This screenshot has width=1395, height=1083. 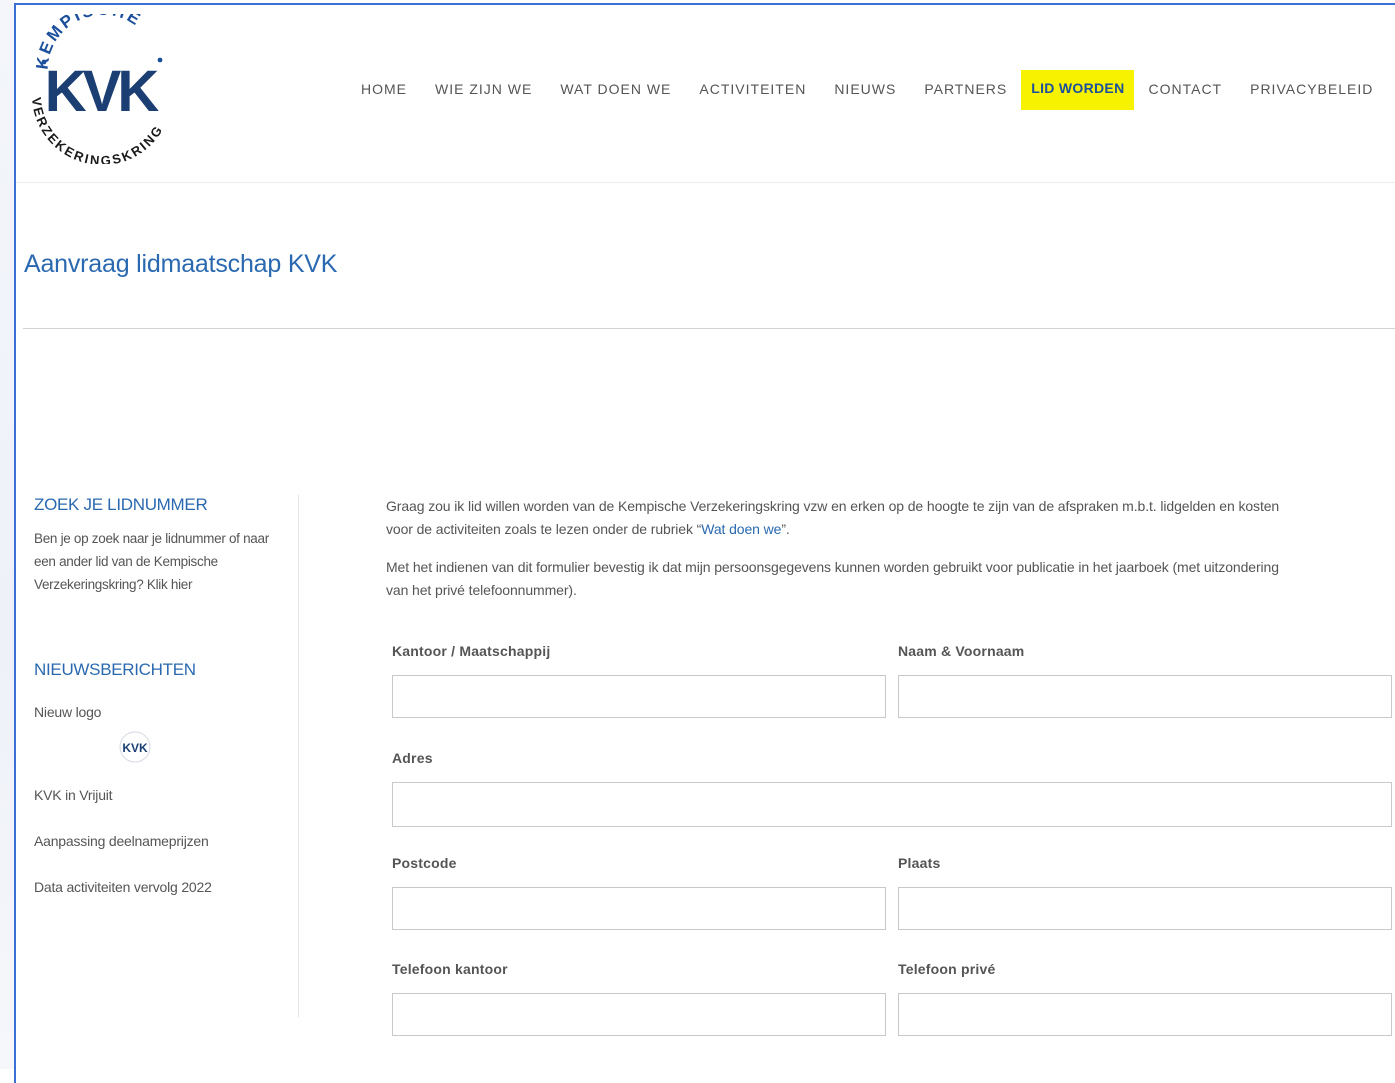 I want to click on nav-nieuws: NIEUWS, so click(x=865, y=90).